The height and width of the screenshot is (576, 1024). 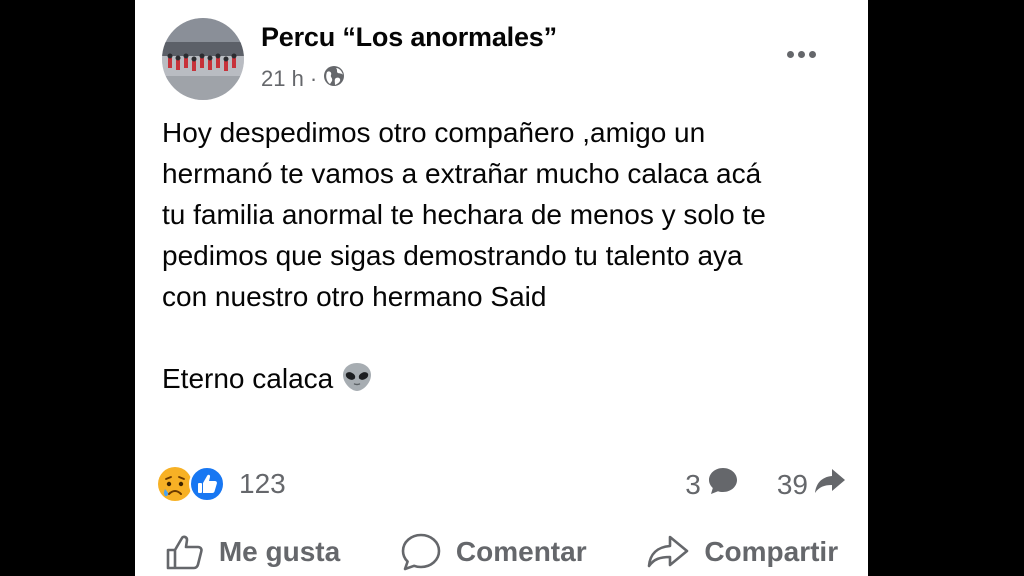 I want to click on globe-icon, so click(x=334, y=79).